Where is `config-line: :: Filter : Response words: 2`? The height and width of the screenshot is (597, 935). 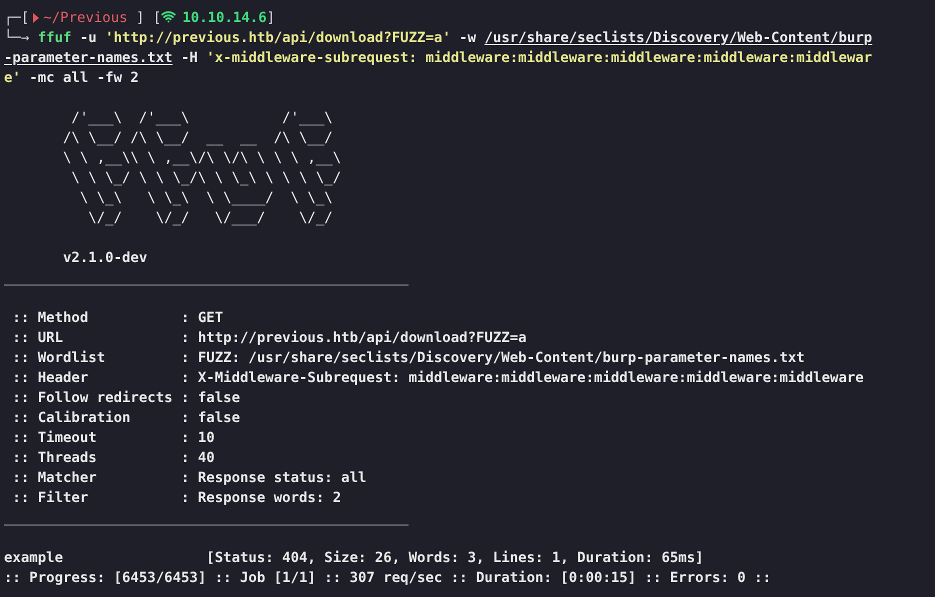
config-line: :: Filter : Response words: 2 is located at coordinates (176, 498).